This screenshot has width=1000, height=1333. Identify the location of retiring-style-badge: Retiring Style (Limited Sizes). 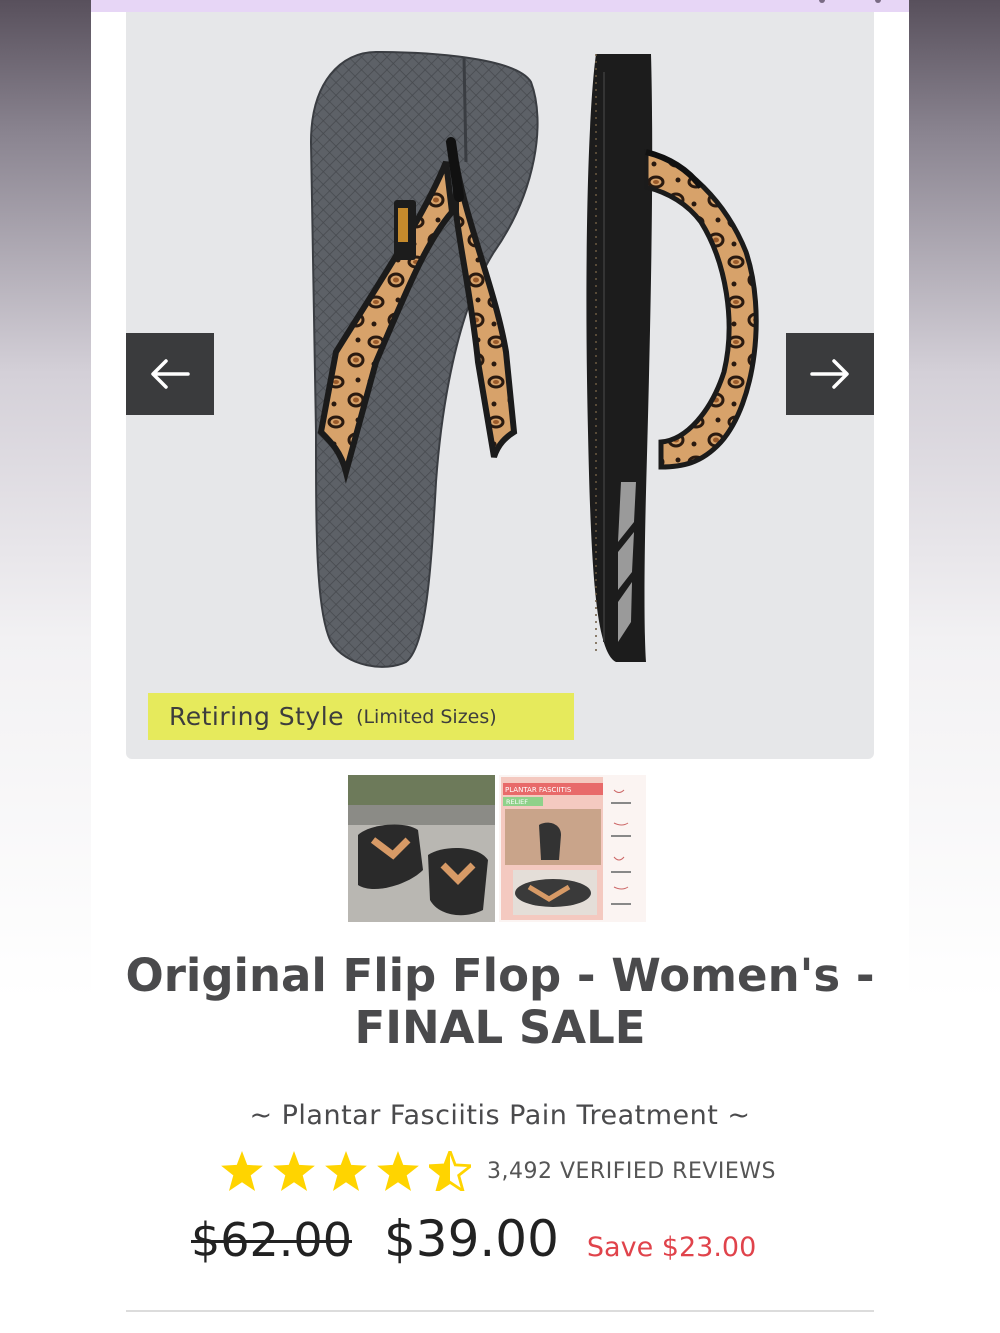
(361, 716).